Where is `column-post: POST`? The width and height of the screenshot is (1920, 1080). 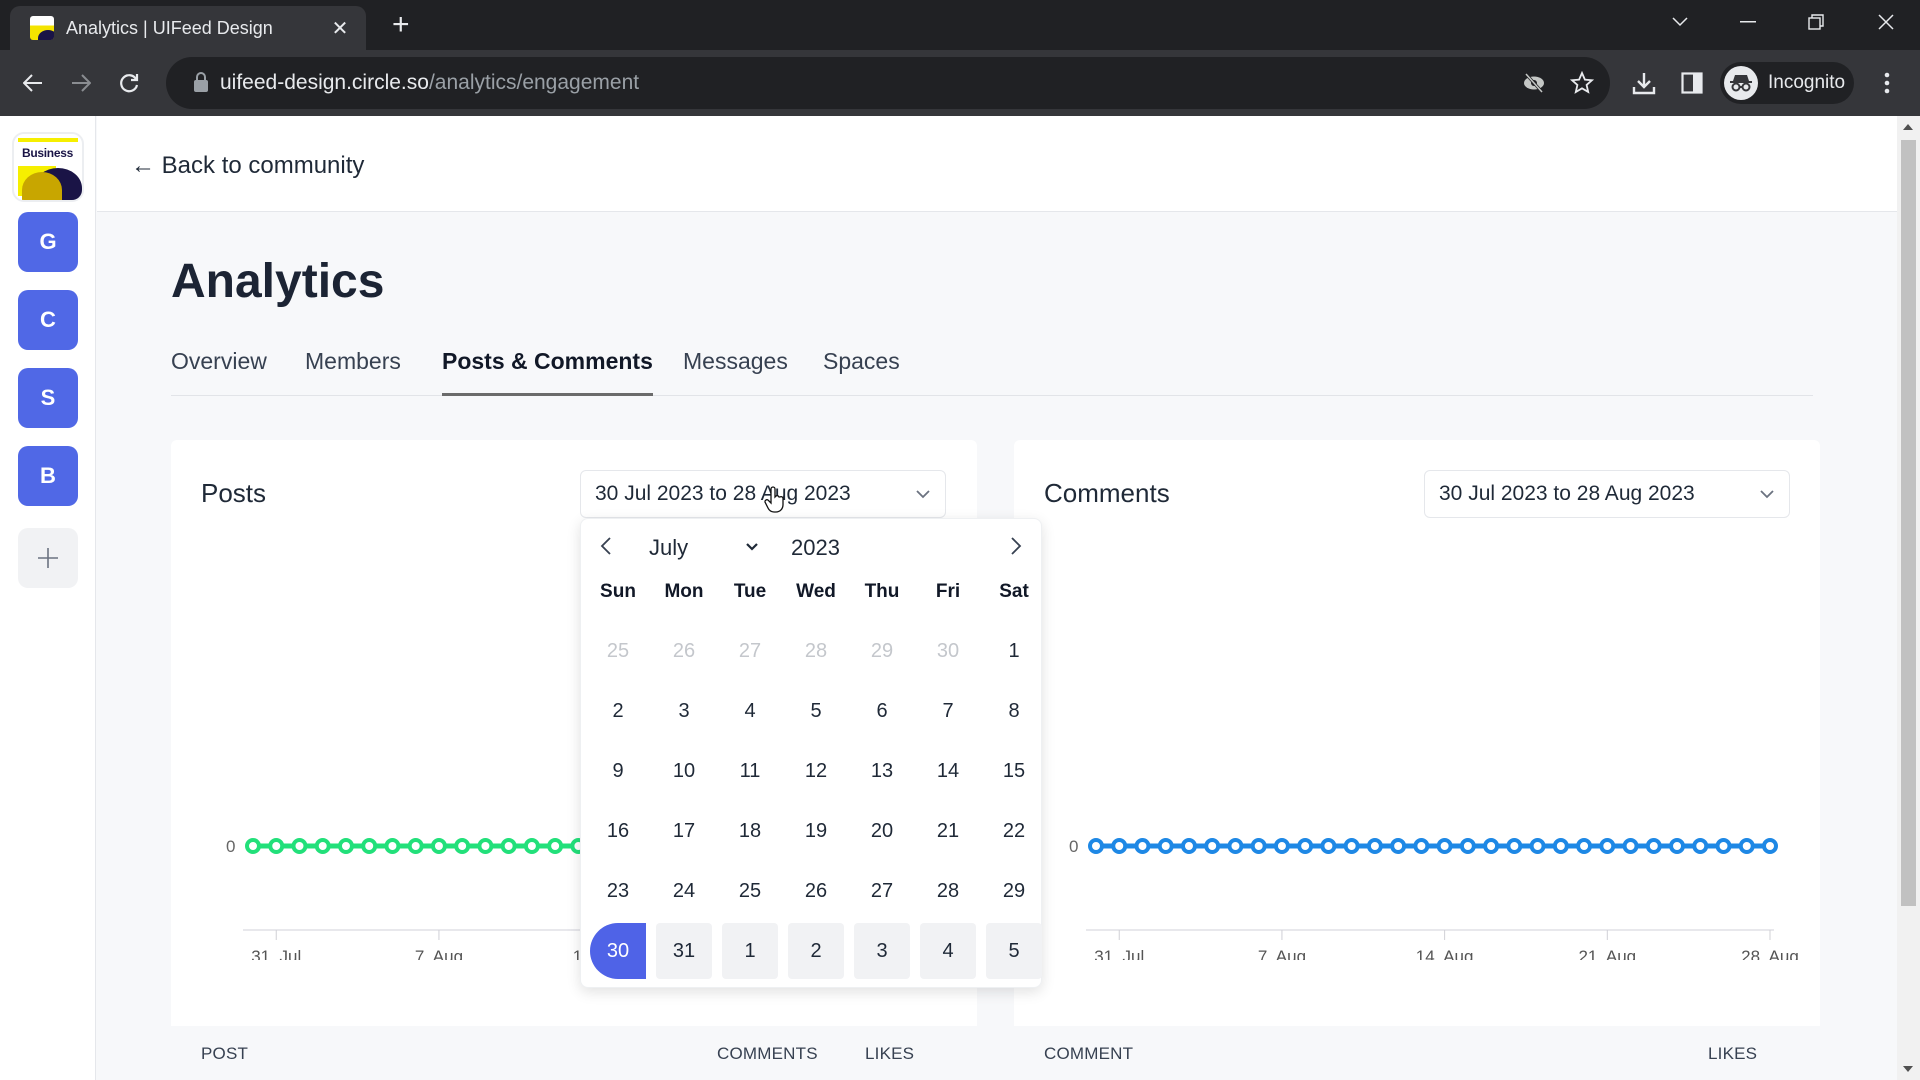
column-post: POST is located at coordinates (224, 1054).